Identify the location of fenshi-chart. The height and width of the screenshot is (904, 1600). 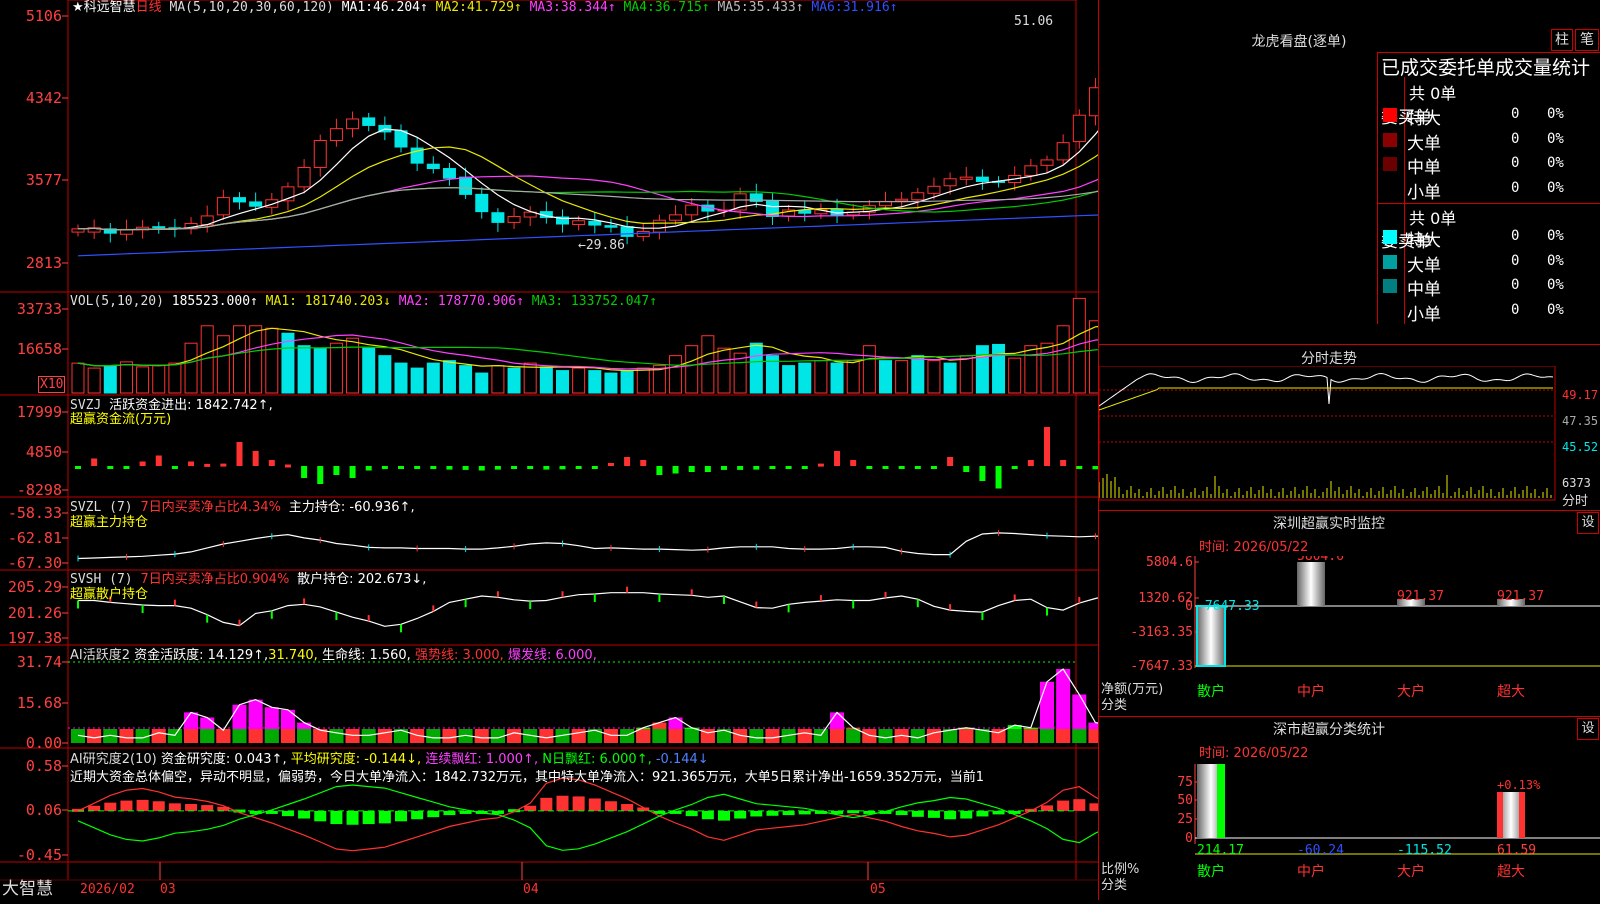
(1349, 438).